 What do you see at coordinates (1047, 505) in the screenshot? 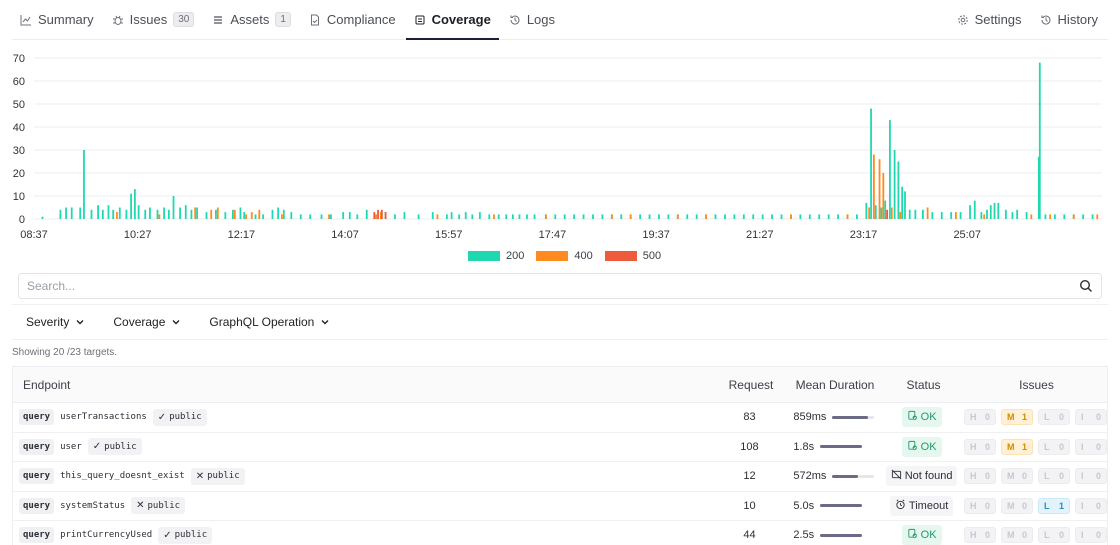
I see `severity-letter: L` at bounding box center [1047, 505].